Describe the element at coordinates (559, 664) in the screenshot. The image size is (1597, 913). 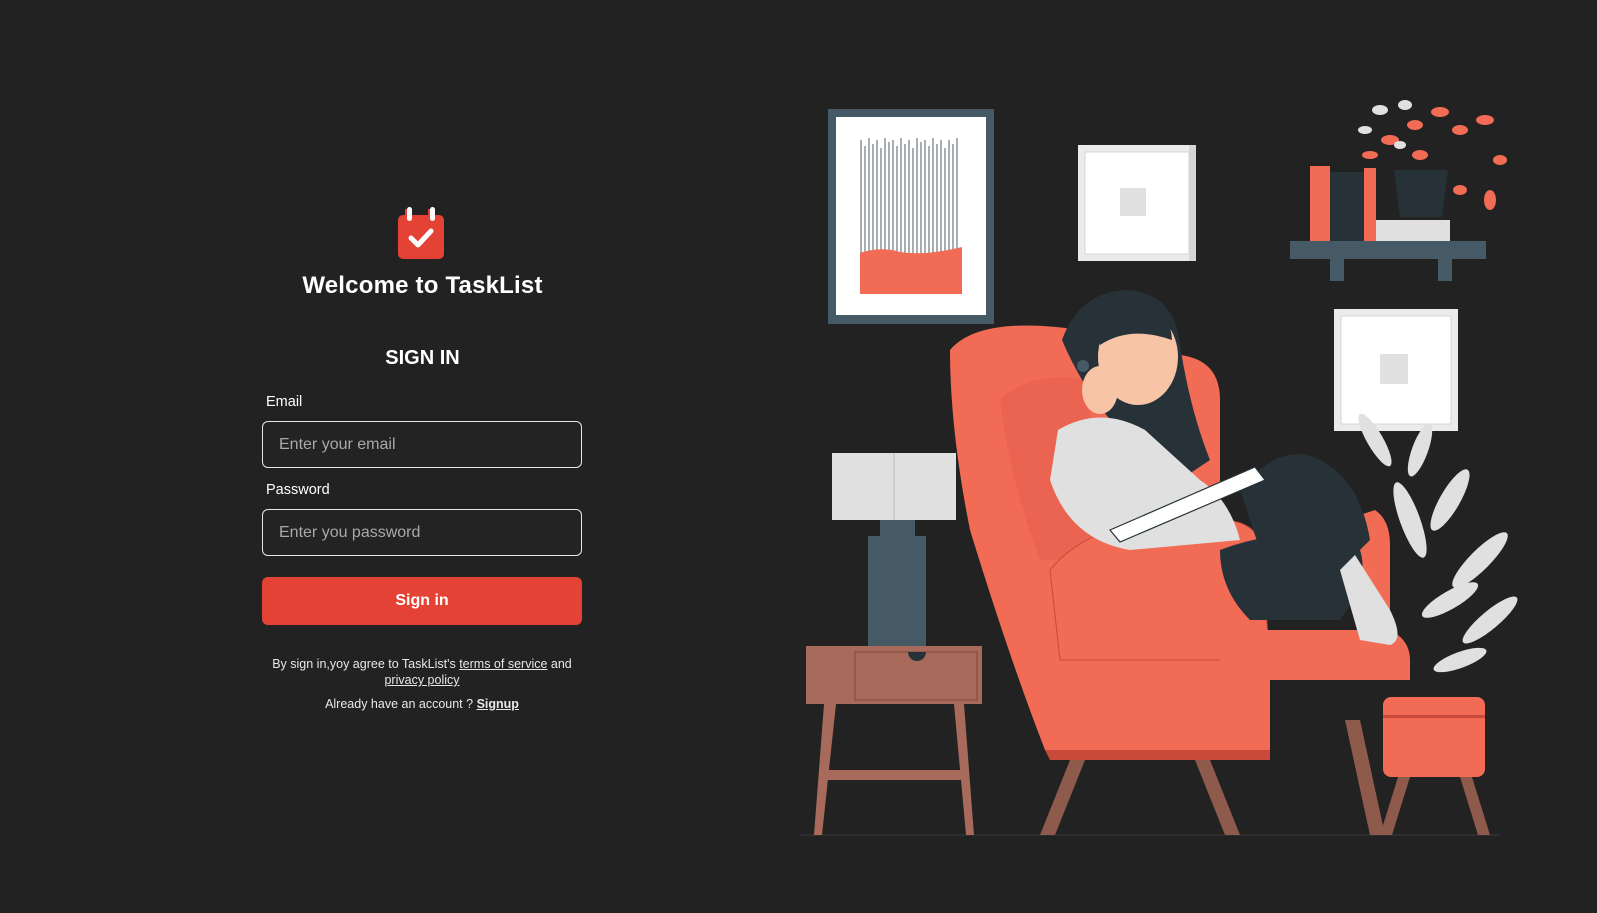
I see `terms-middle-text: and` at that location.